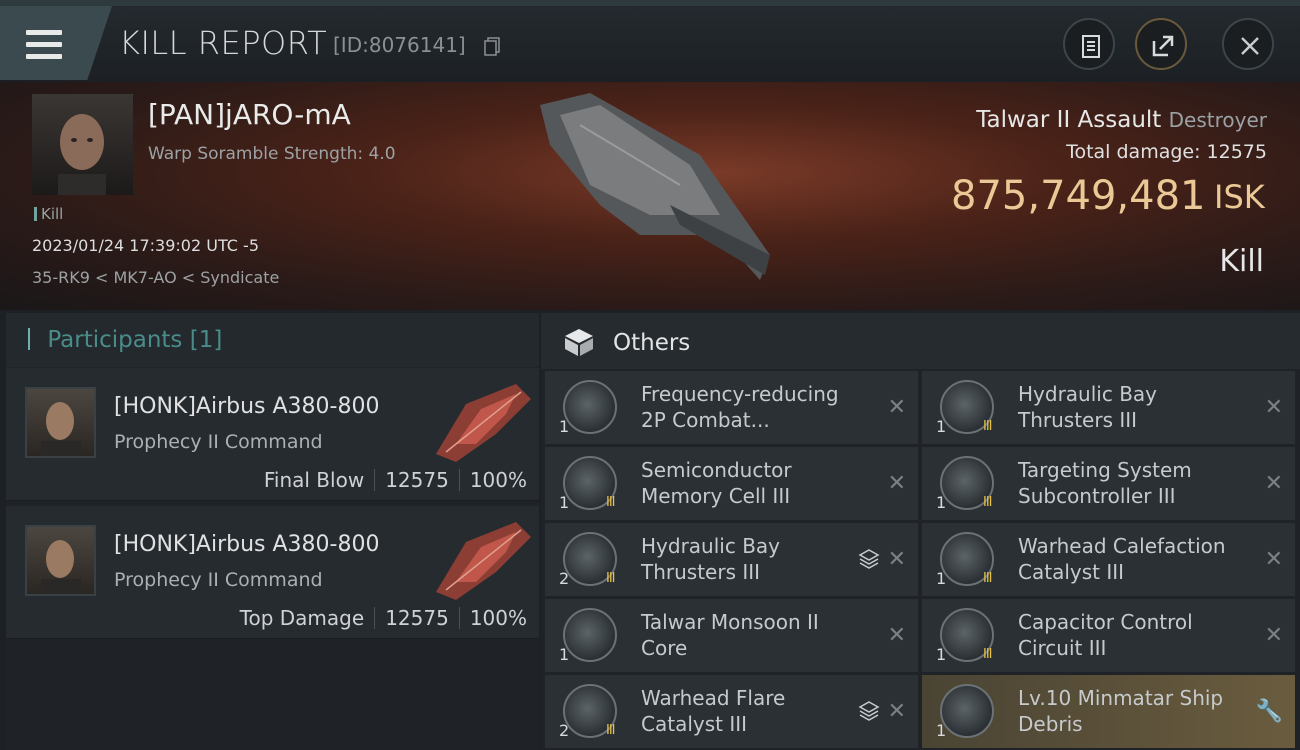  What do you see at coordinates (1217, 120) in the screenshot?
I see `ship-class: Destroyer` at bounding box center [1217, 120].